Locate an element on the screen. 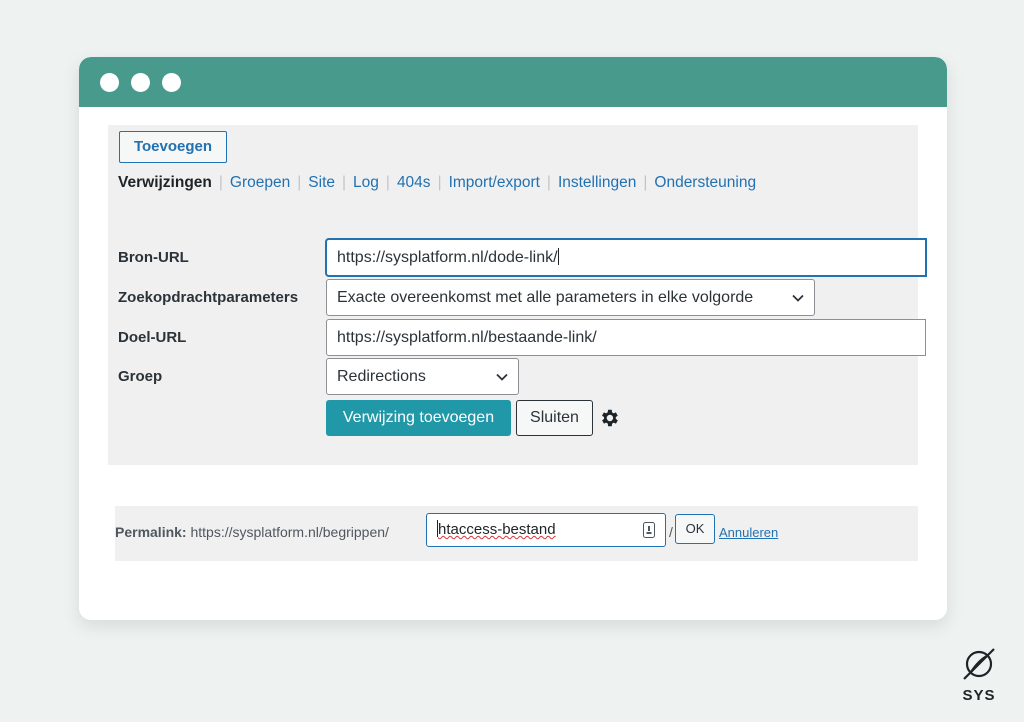  tab-verwijzingen: Verwijzingen is located at coordinates (165, 183).